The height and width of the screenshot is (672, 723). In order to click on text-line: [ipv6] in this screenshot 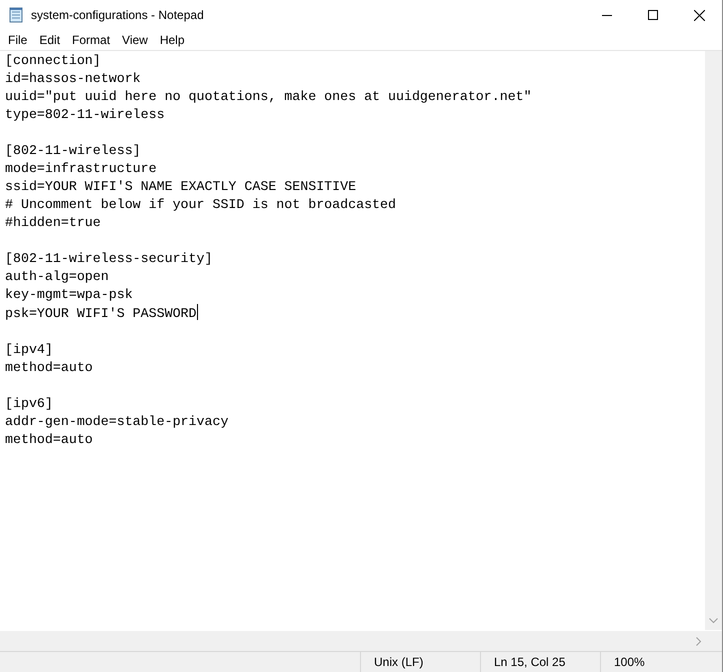, I will do `click(29, 404)`.